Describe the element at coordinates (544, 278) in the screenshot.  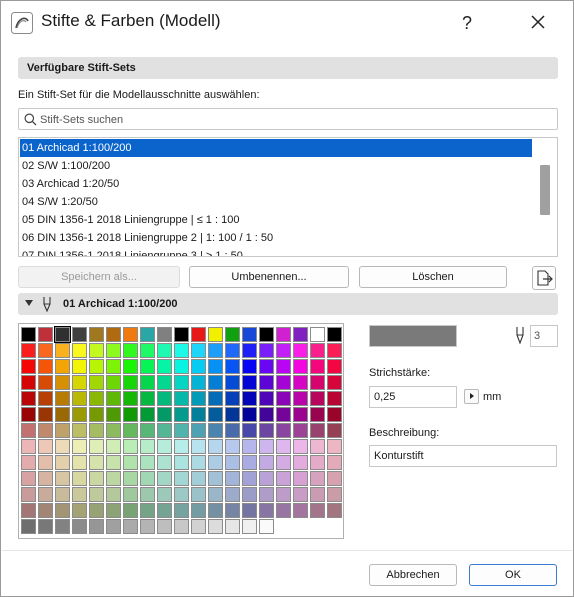
I see `export-button` at that location.